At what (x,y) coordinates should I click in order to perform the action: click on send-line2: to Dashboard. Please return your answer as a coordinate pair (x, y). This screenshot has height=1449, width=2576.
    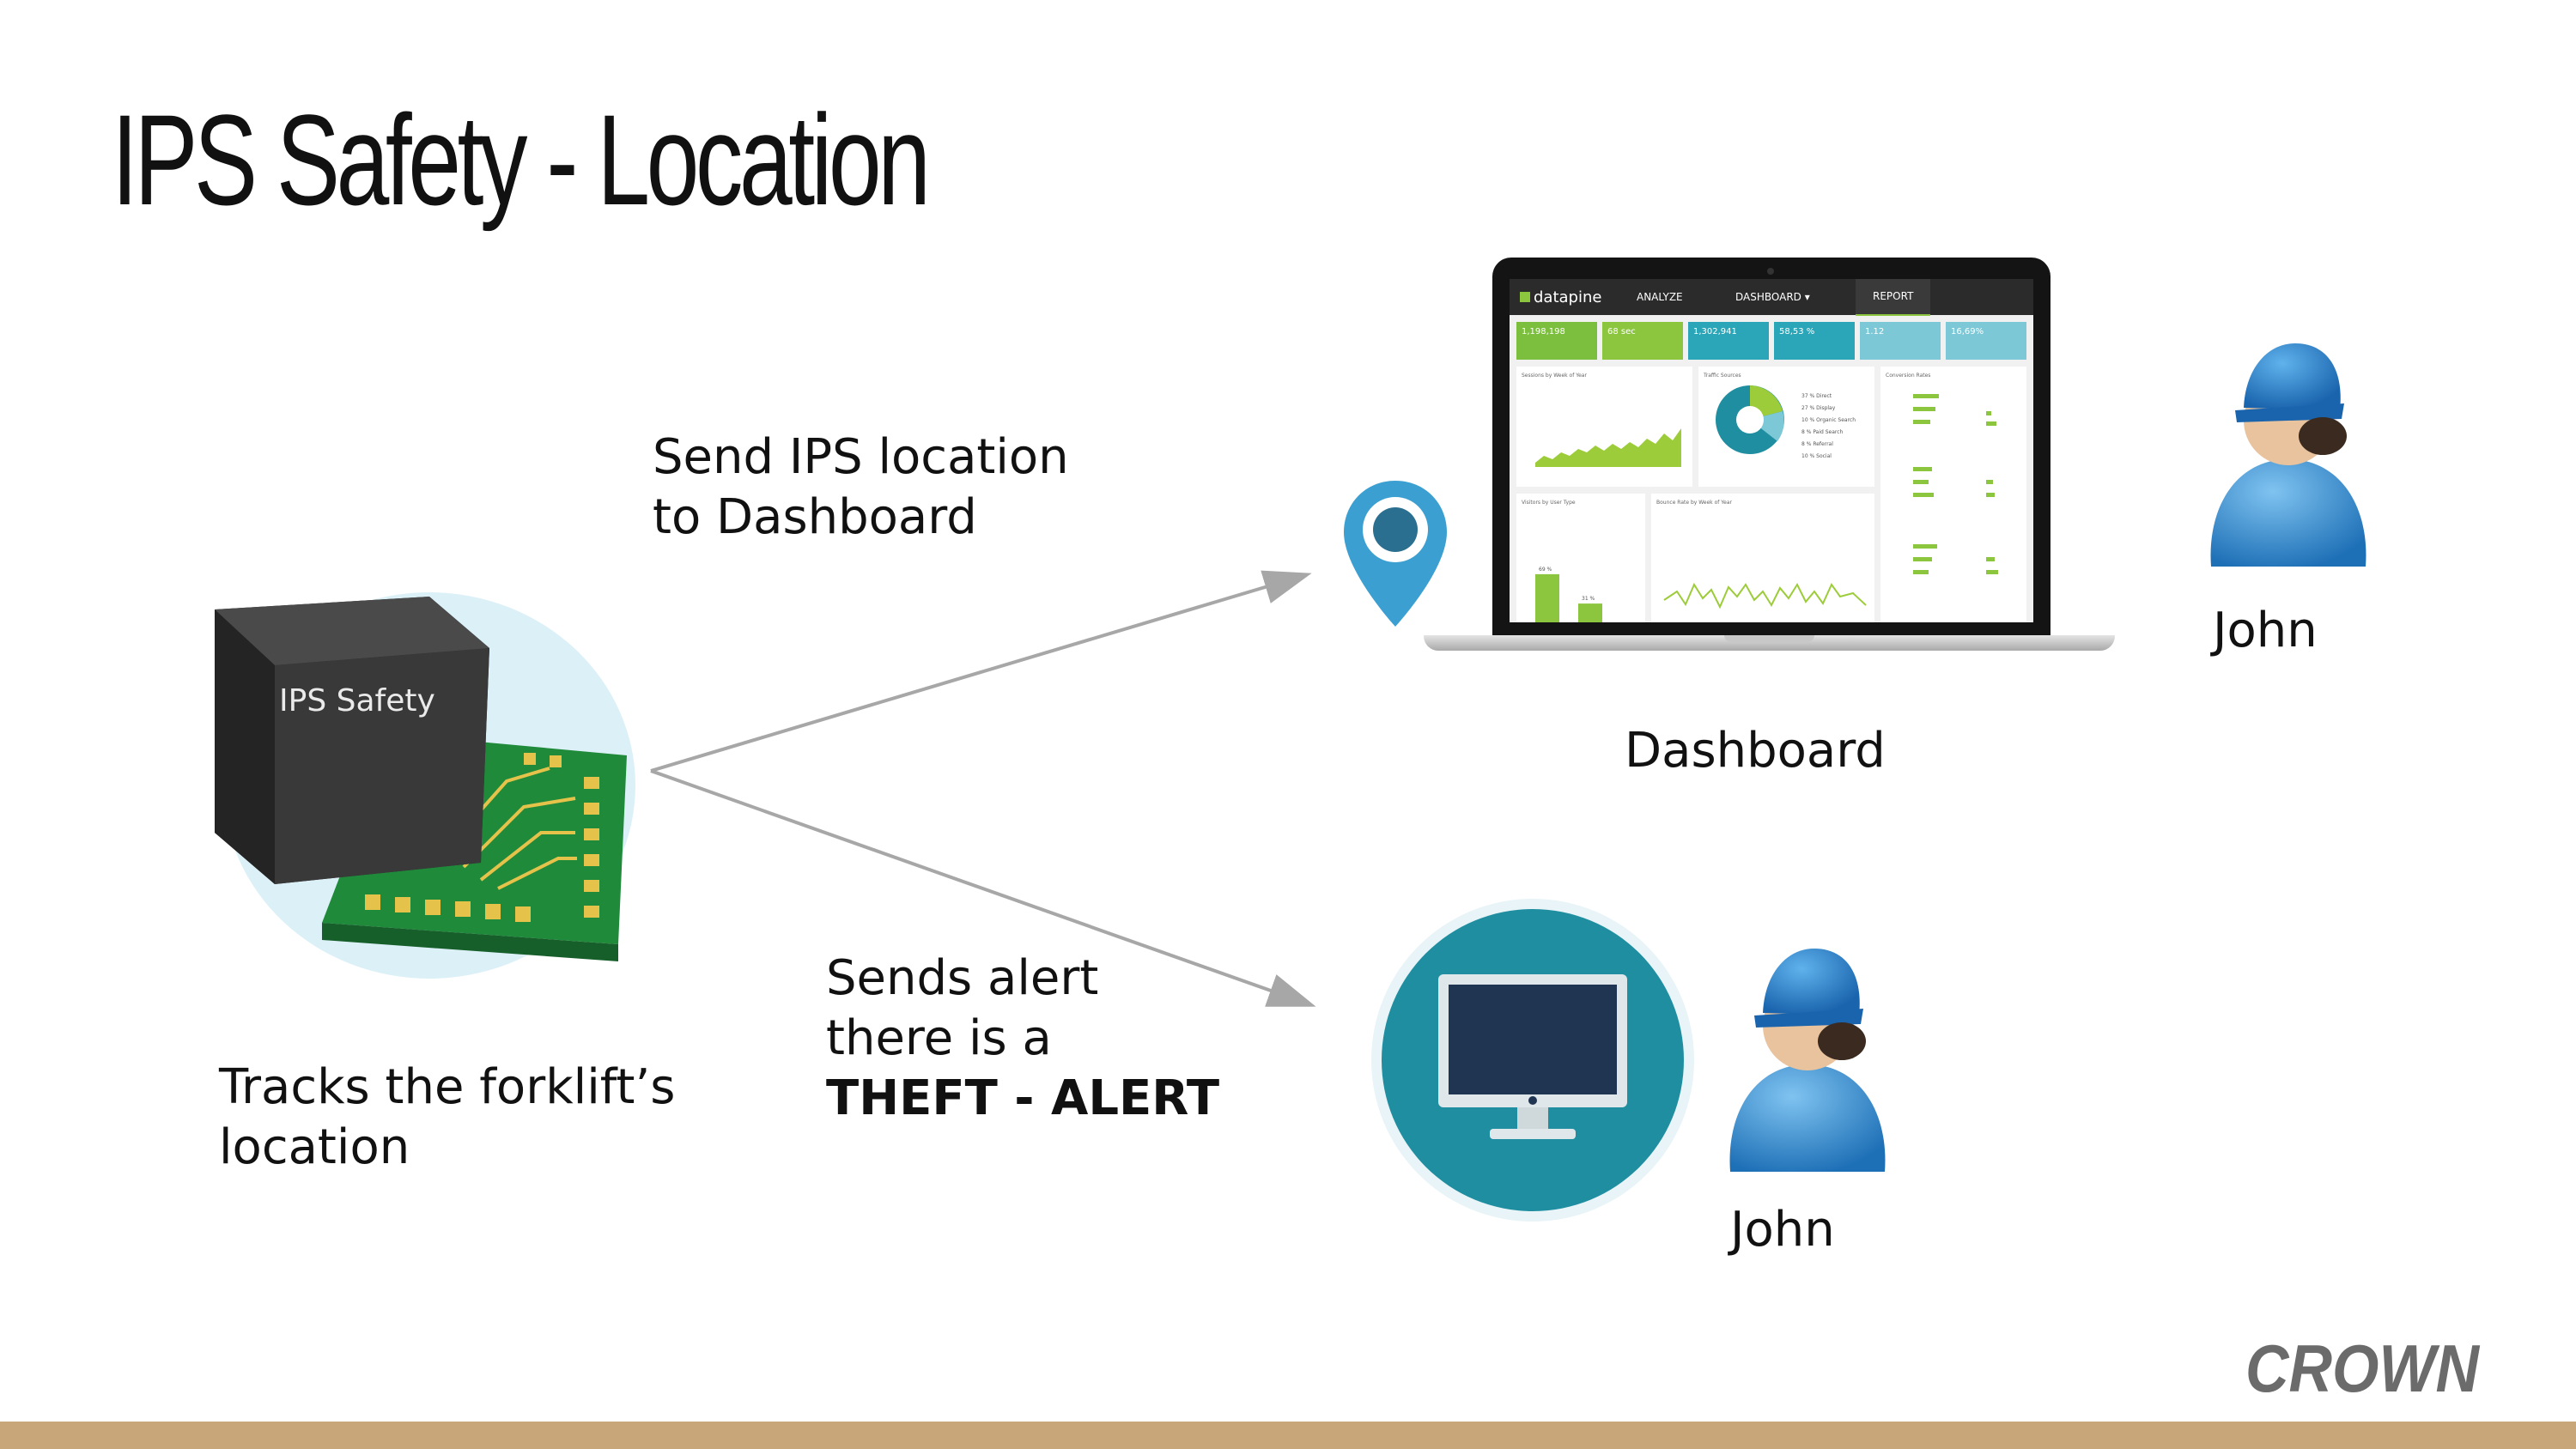
    Looking at the image, I should click on (815, 517).